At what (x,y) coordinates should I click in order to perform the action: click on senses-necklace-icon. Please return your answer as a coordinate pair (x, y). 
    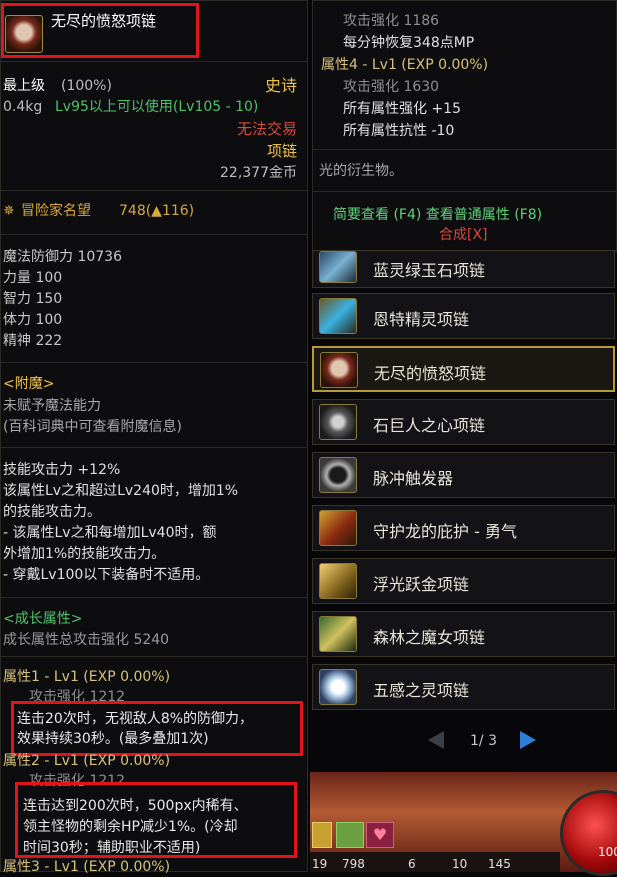
    Looking at the image, I should click on (338, 687).